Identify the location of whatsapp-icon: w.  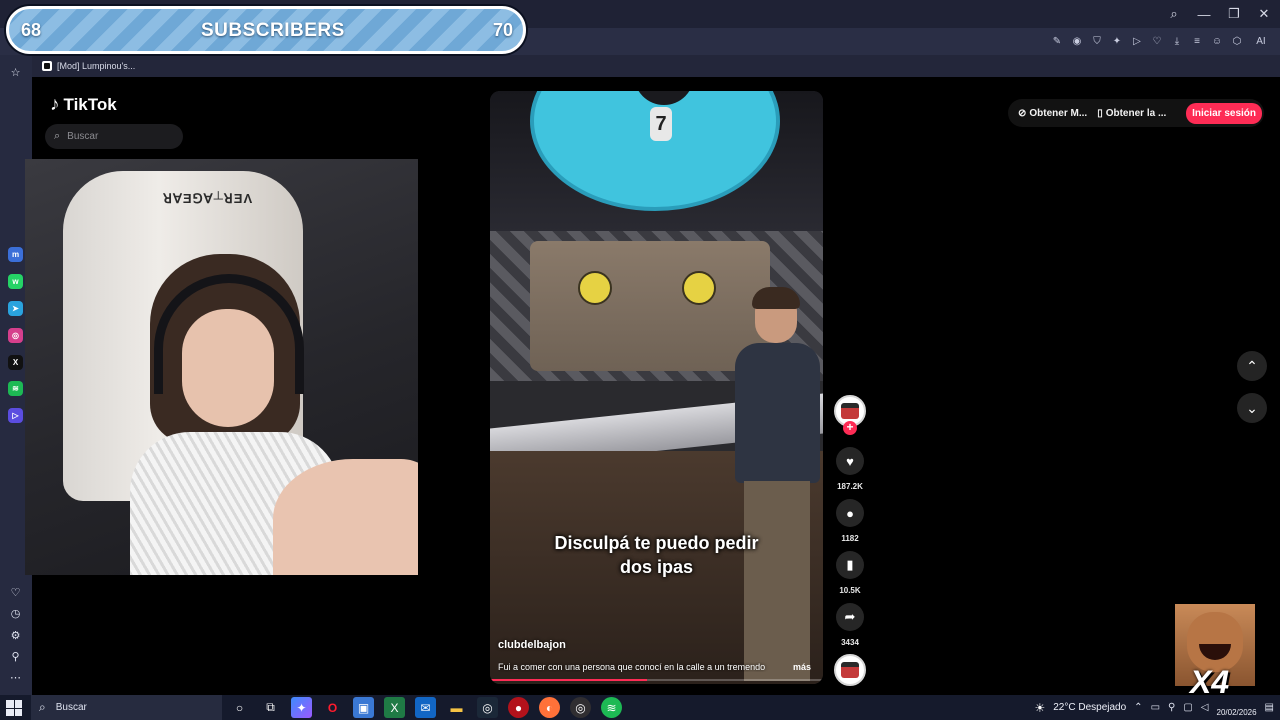
(15, 281).